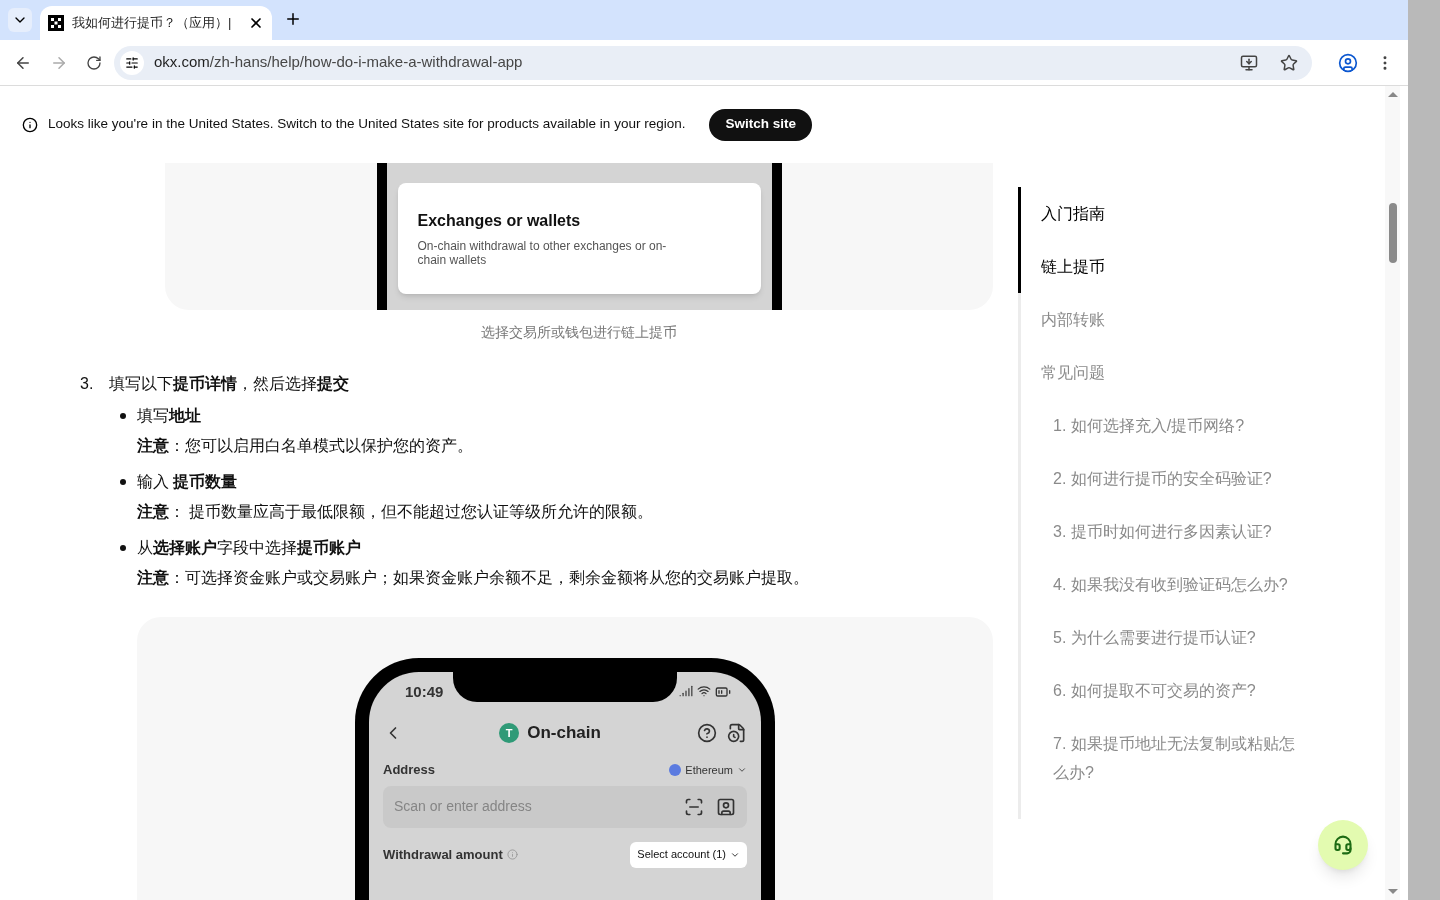 The height and width of the screenshot is (900, 1440). I want to click on scan-icon, so click(694, 806).